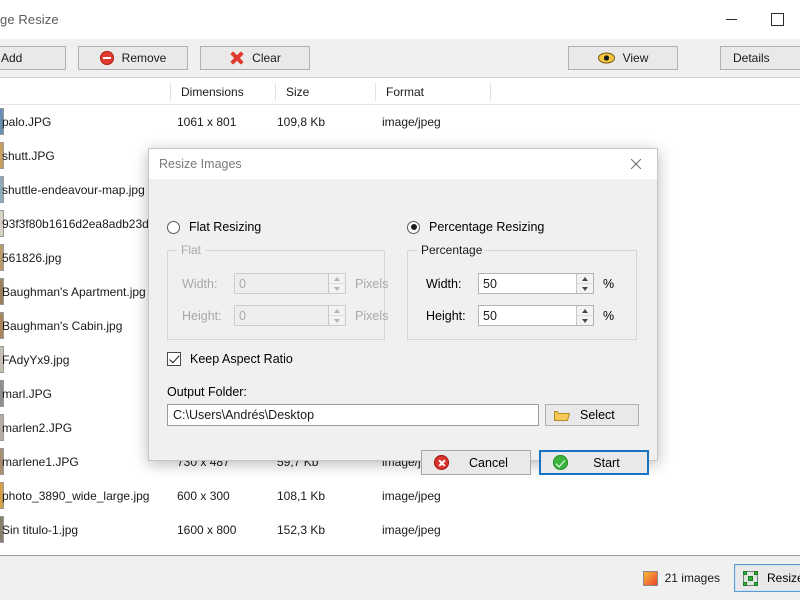 The width and height of the screenshot is (800, 600). I want to click on percentage-width-spin-buttons, so click(584, 283).